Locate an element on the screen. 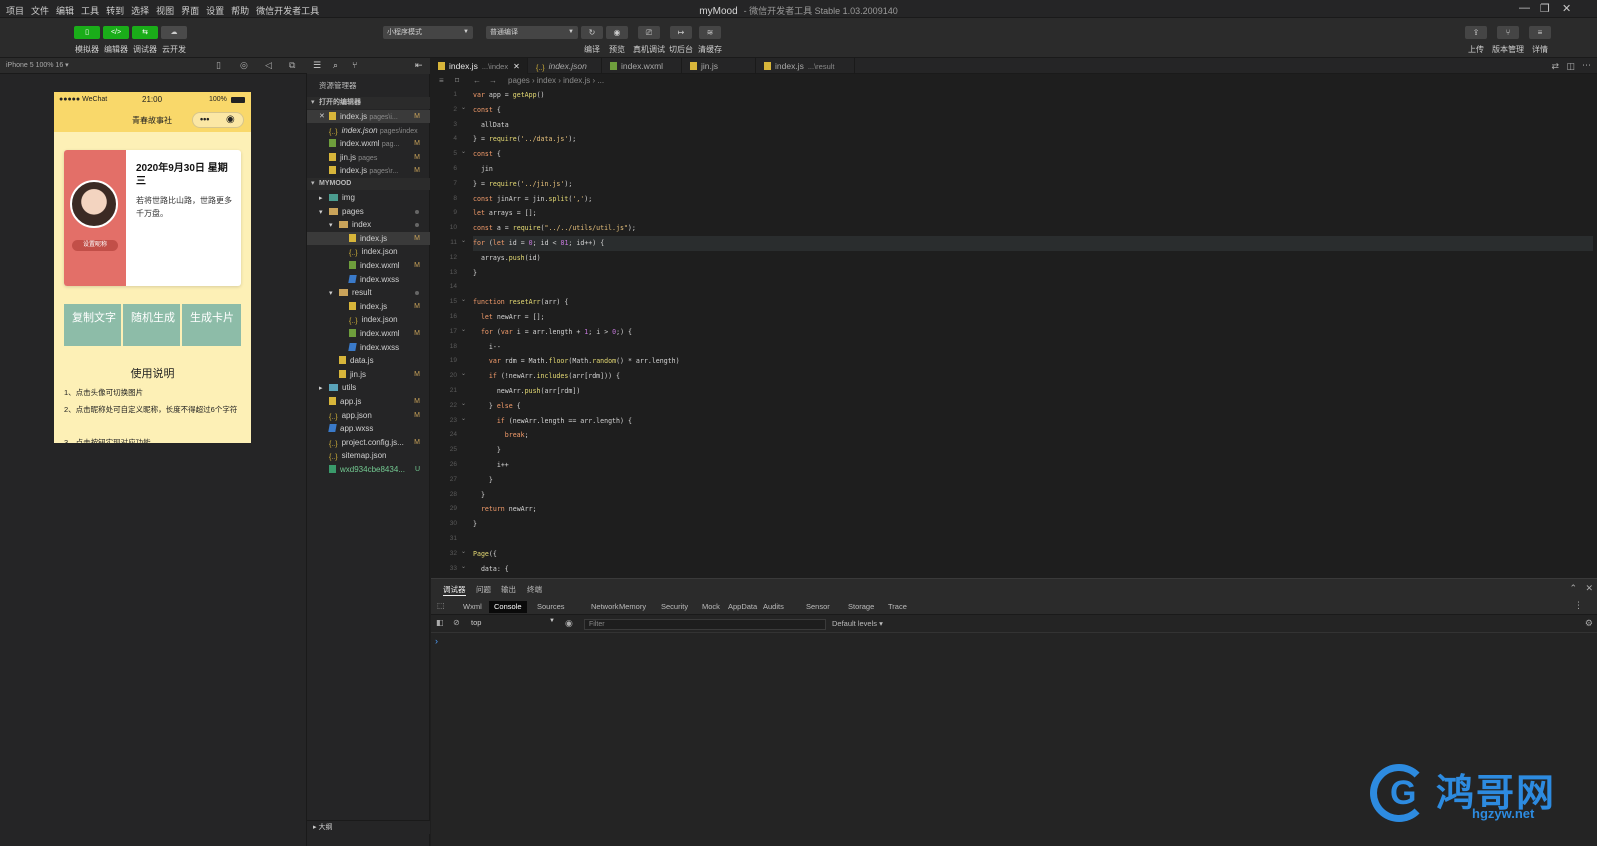 Image resolution: width=1597 pixels, height=846 pixels. compare-icon: ⇄ is located at coordinates (1555, 66).